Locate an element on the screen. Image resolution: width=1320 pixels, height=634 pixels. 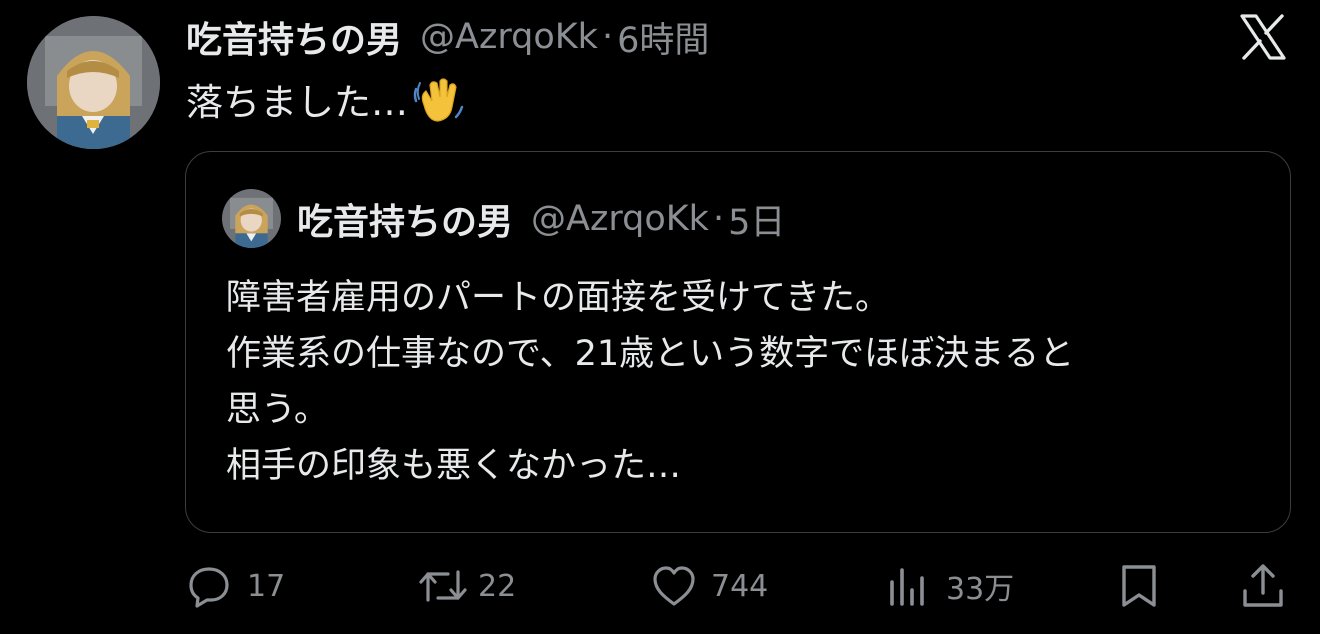
share-button is located at coordinates (1263, 586).